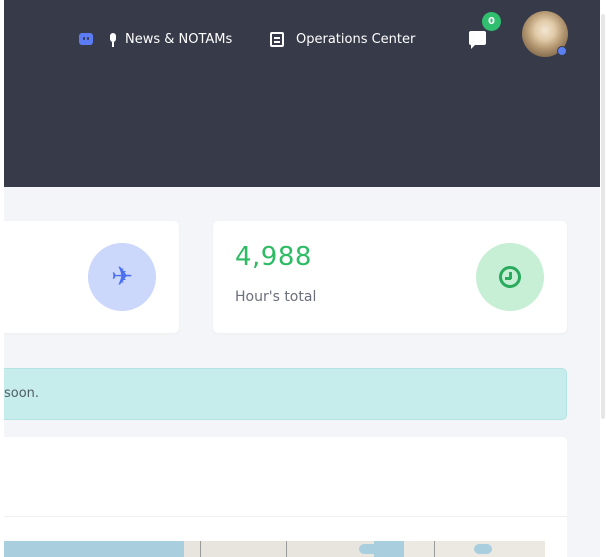 This screenshot has width=606, height=557. I want to click on page-scrollbar, so click(603, 278).